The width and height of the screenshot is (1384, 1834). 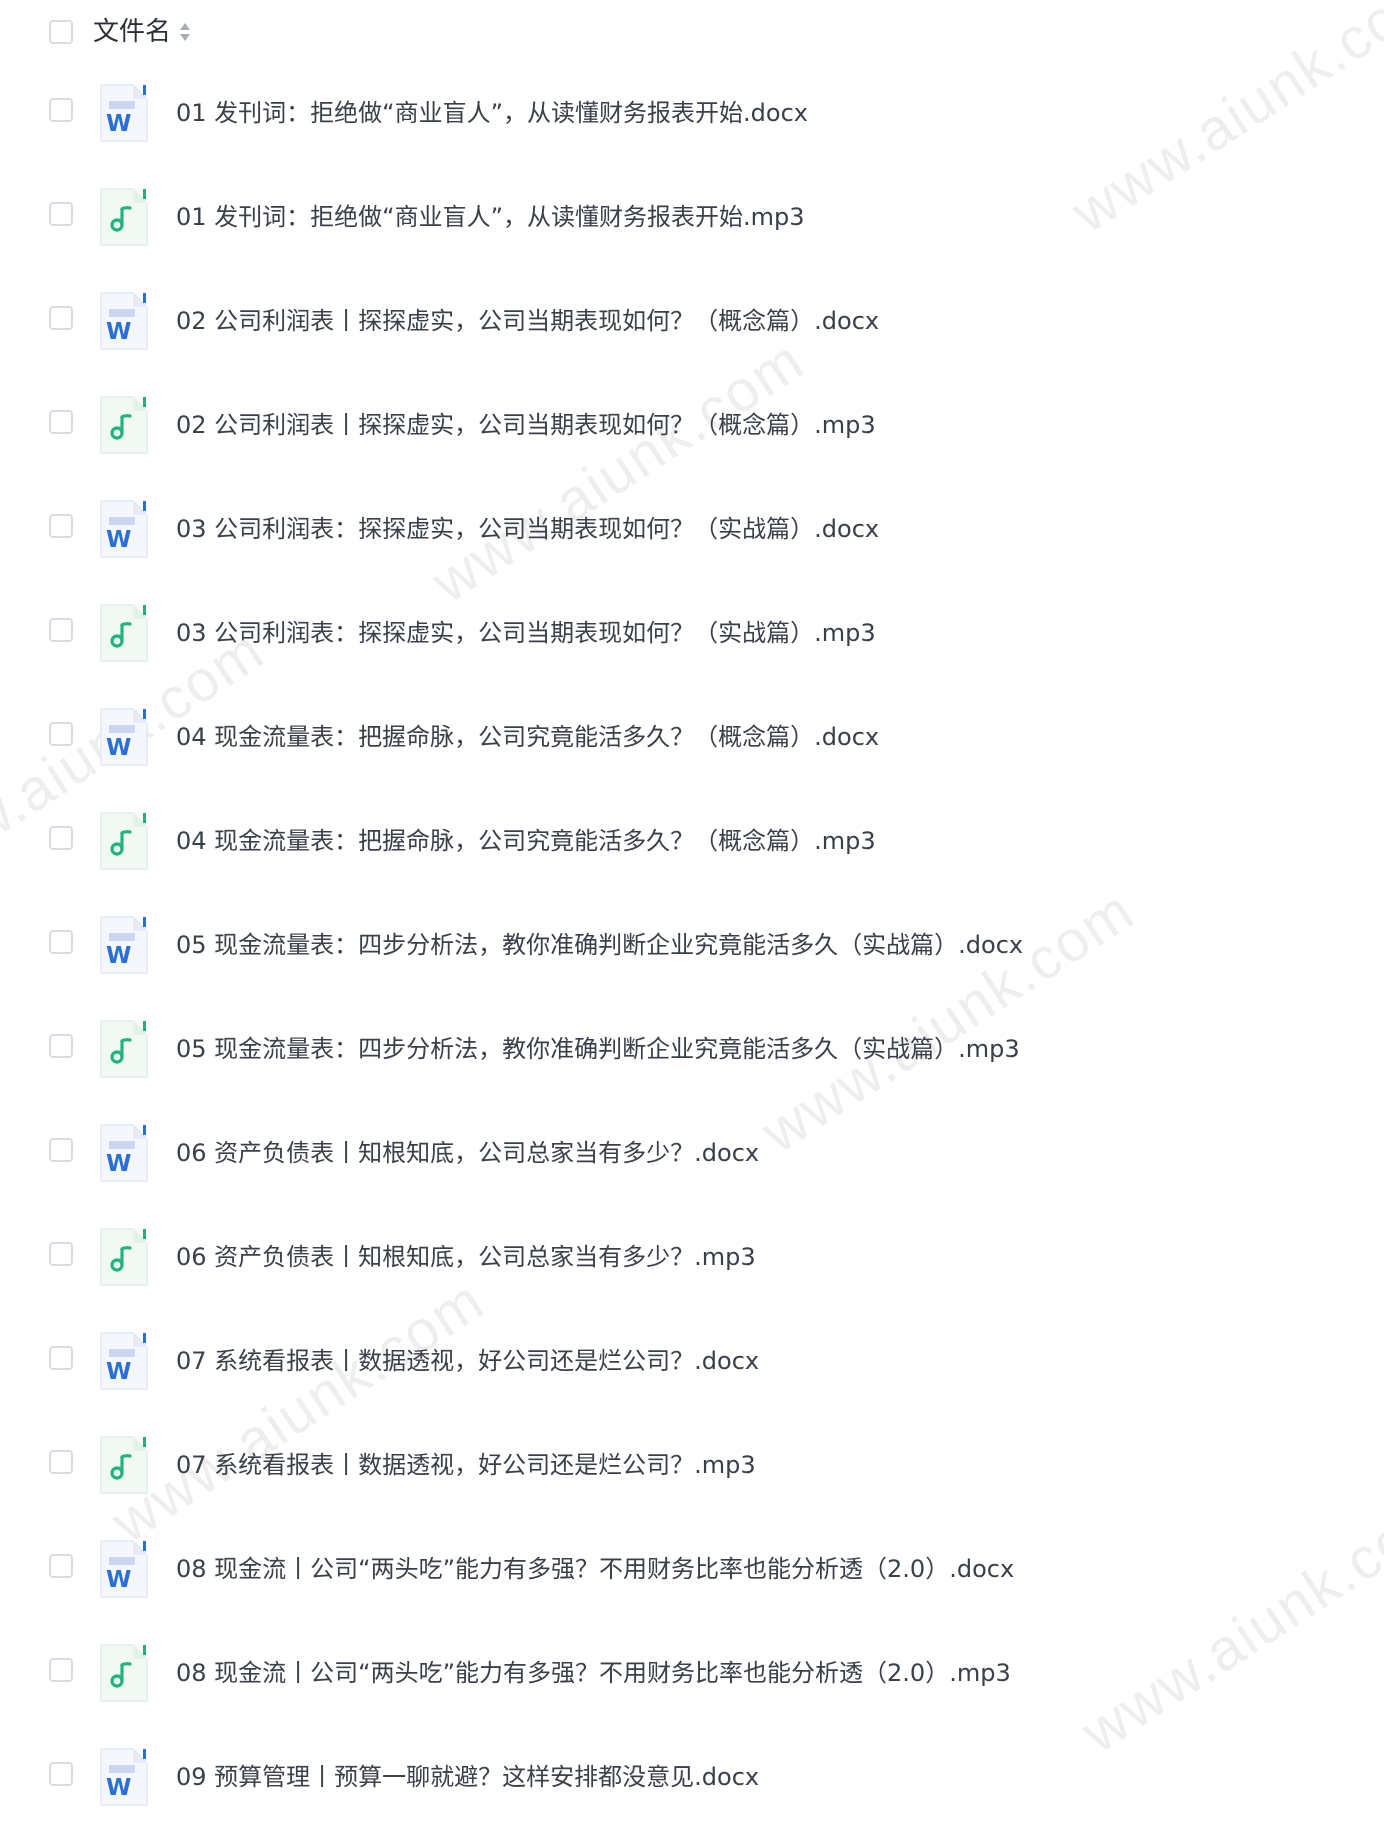 I want to click on file-row: 04 现金流量表：把握命脉，公司究竟能活多久？（概念篇）.mp3, so click(x=692, y=846).